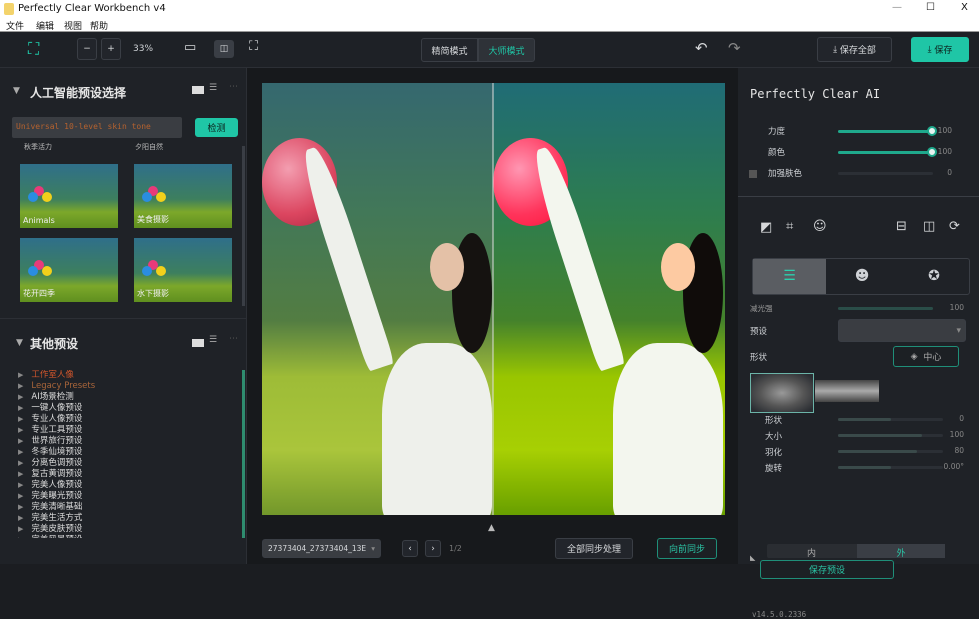 This screenshot has height=619, width=979. What do you see at coordinates (433, 548) in the screenshot?
I see `next-image-button: ›` at bounding box center [433, 548].